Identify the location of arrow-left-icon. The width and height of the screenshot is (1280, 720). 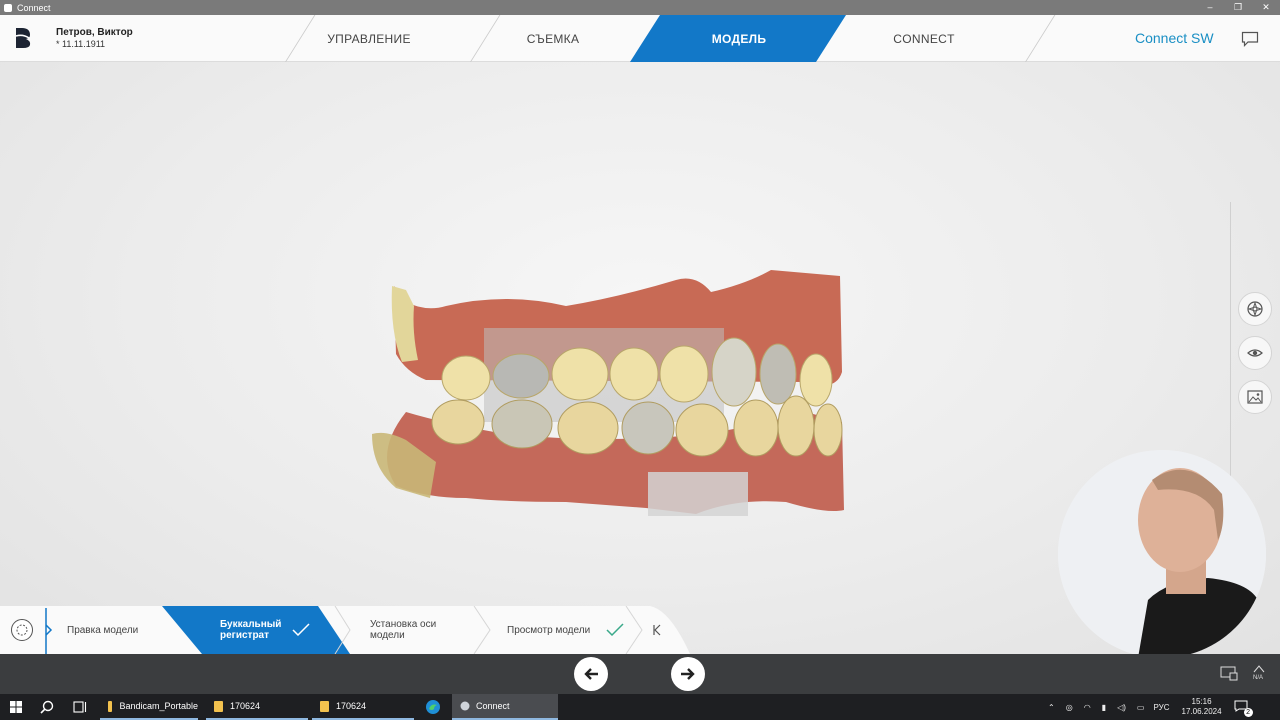
(591, 674).